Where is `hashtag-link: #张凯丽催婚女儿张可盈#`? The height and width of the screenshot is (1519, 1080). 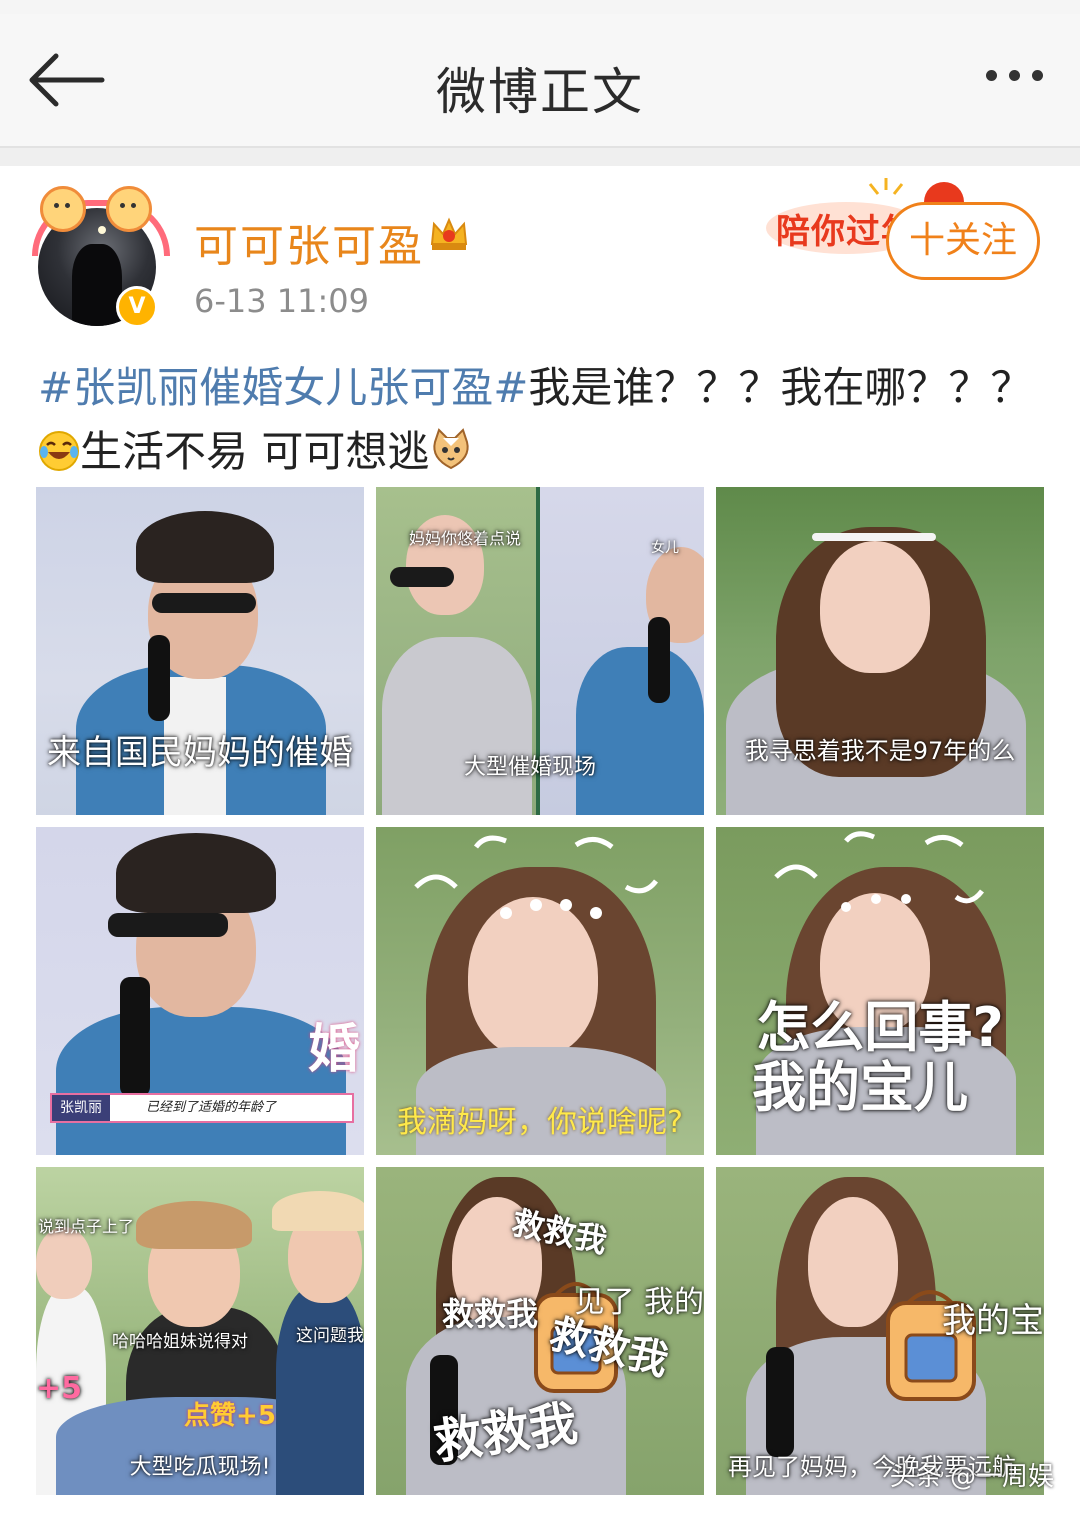
hashtag-link: #张凯丽催婚女儿张可盈# is located at coordinates (283, 387).